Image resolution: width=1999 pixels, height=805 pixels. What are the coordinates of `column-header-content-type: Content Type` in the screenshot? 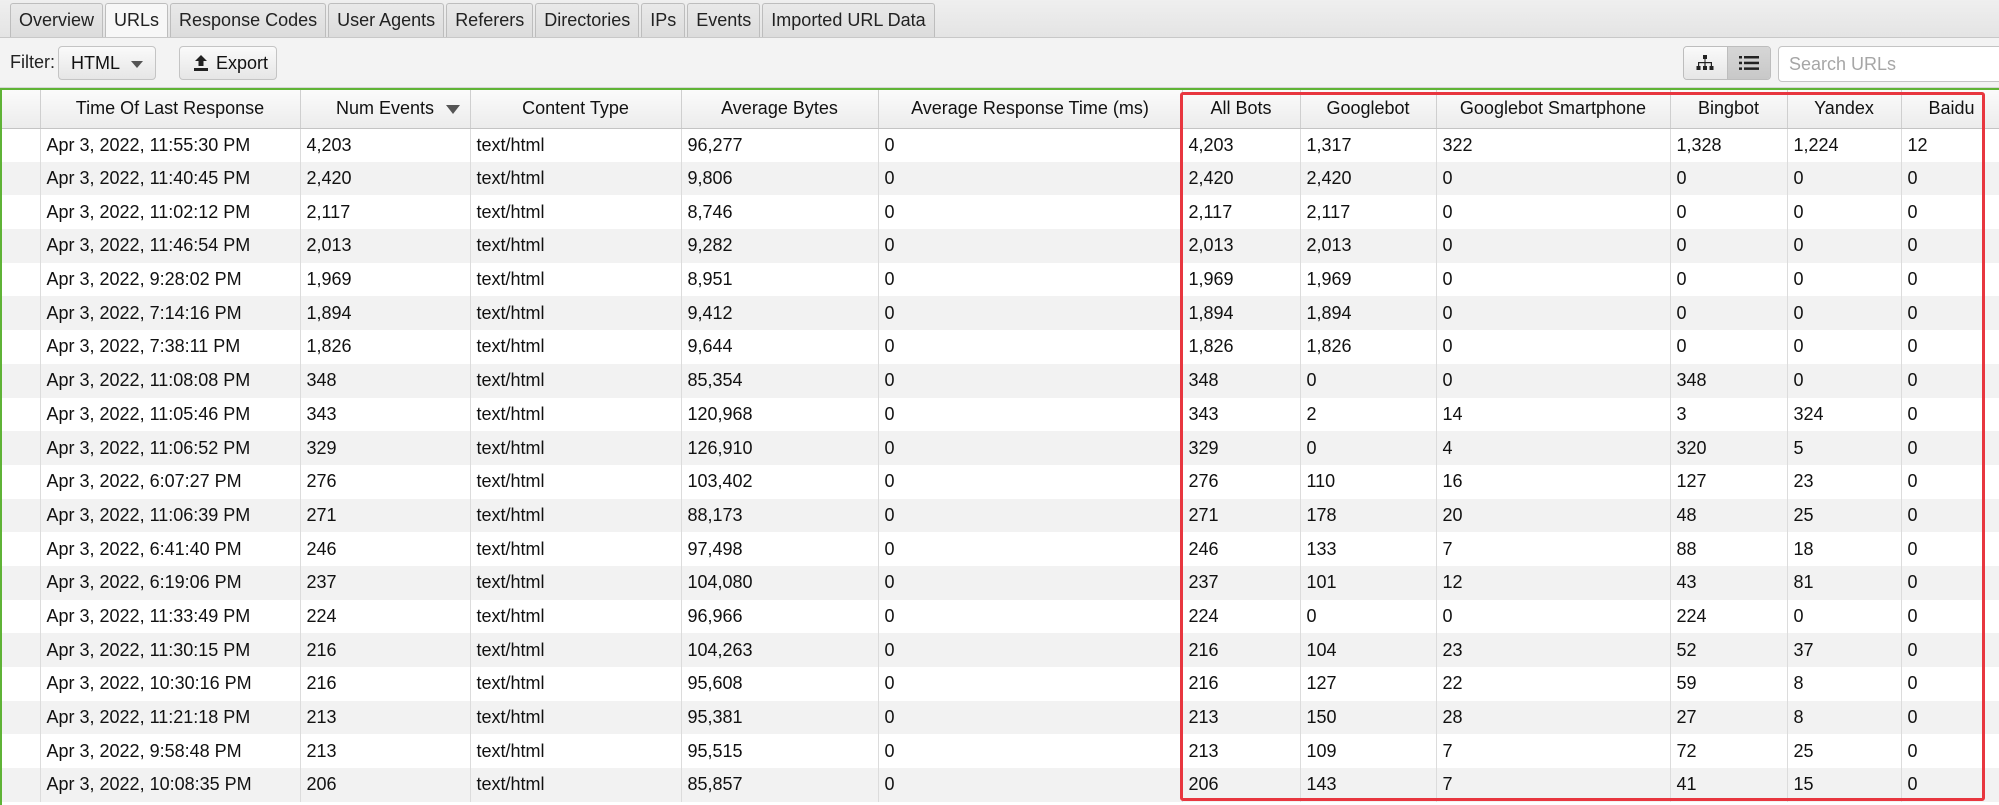 It's located at (576, 109).